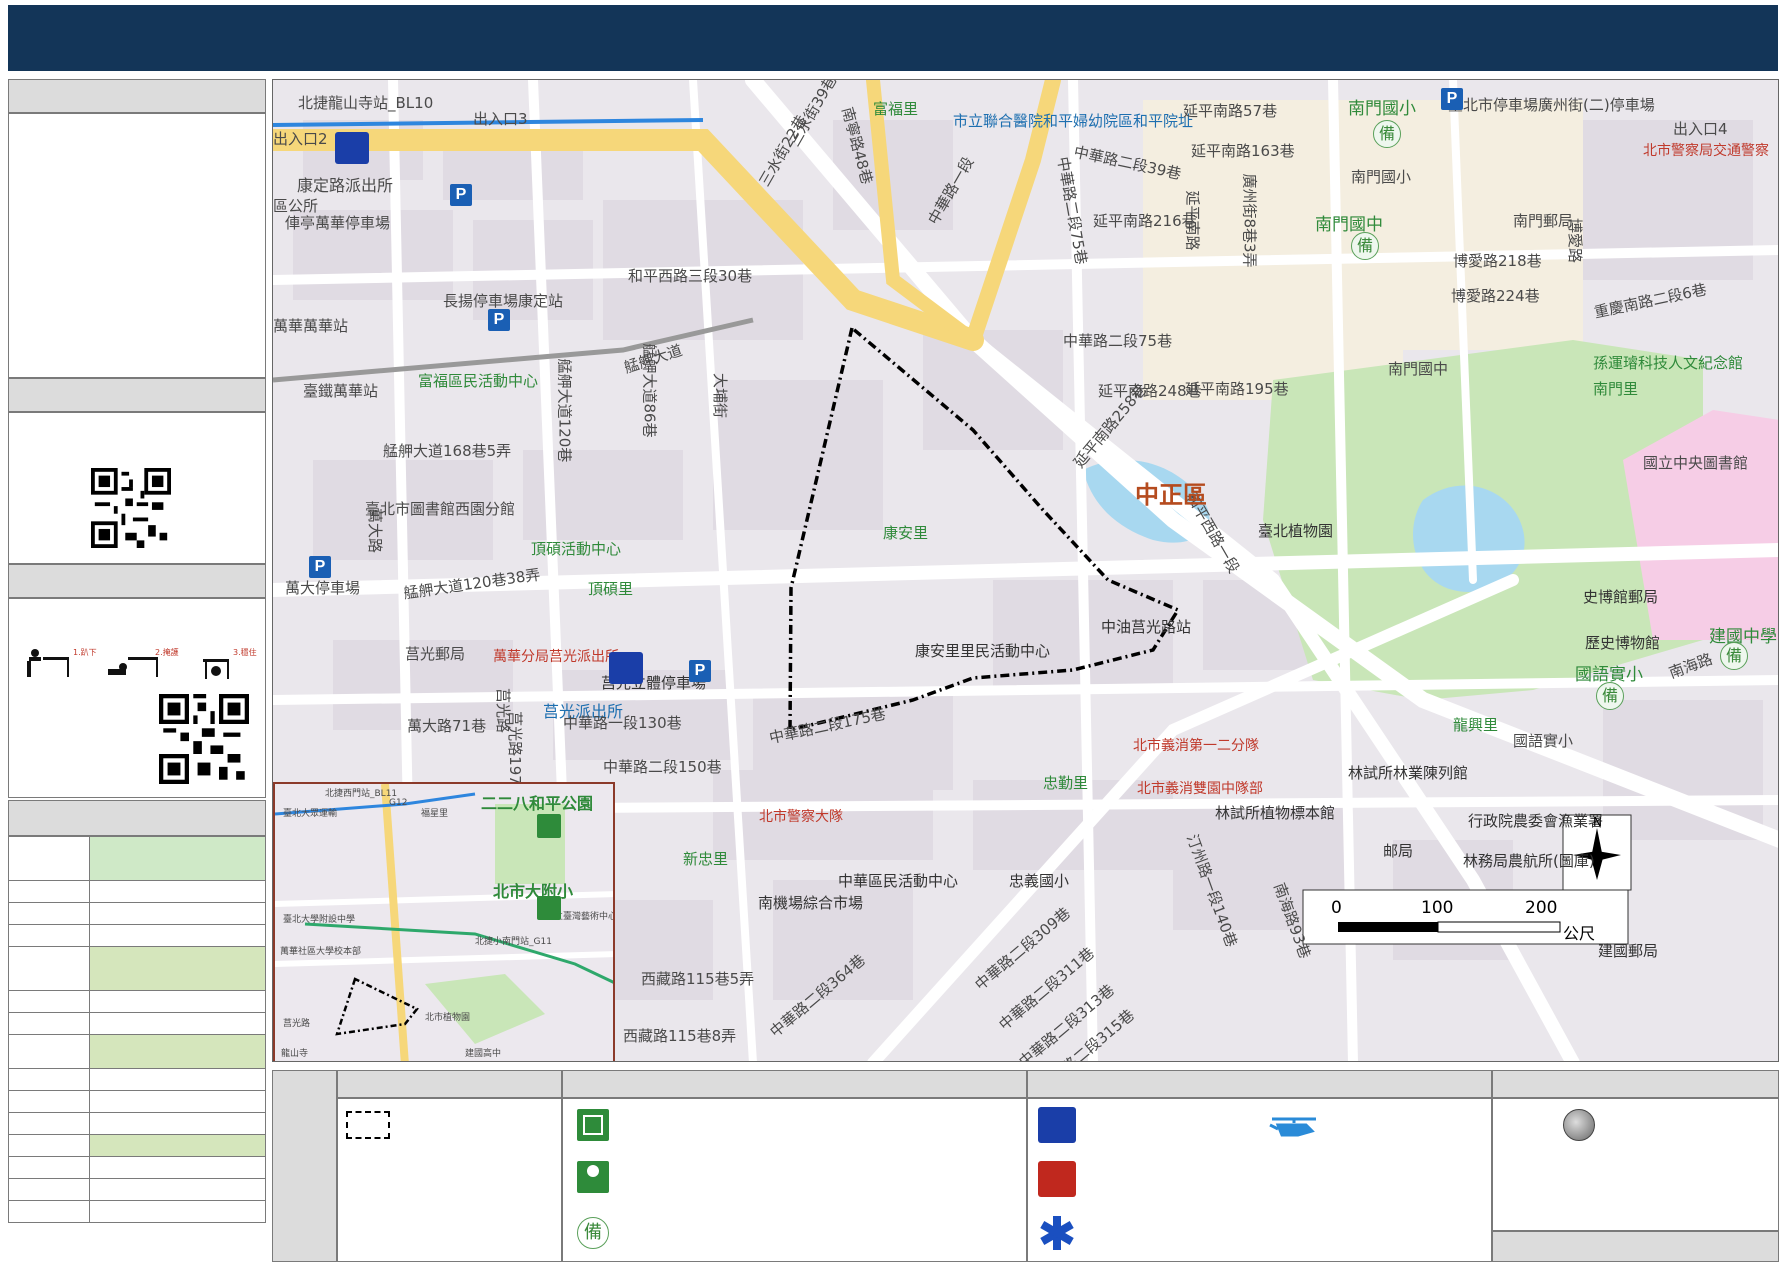 This screenshot has width=1786, height=1263. I want to click on inset-label: 北捷小南門站_G11, so click(513, 942).